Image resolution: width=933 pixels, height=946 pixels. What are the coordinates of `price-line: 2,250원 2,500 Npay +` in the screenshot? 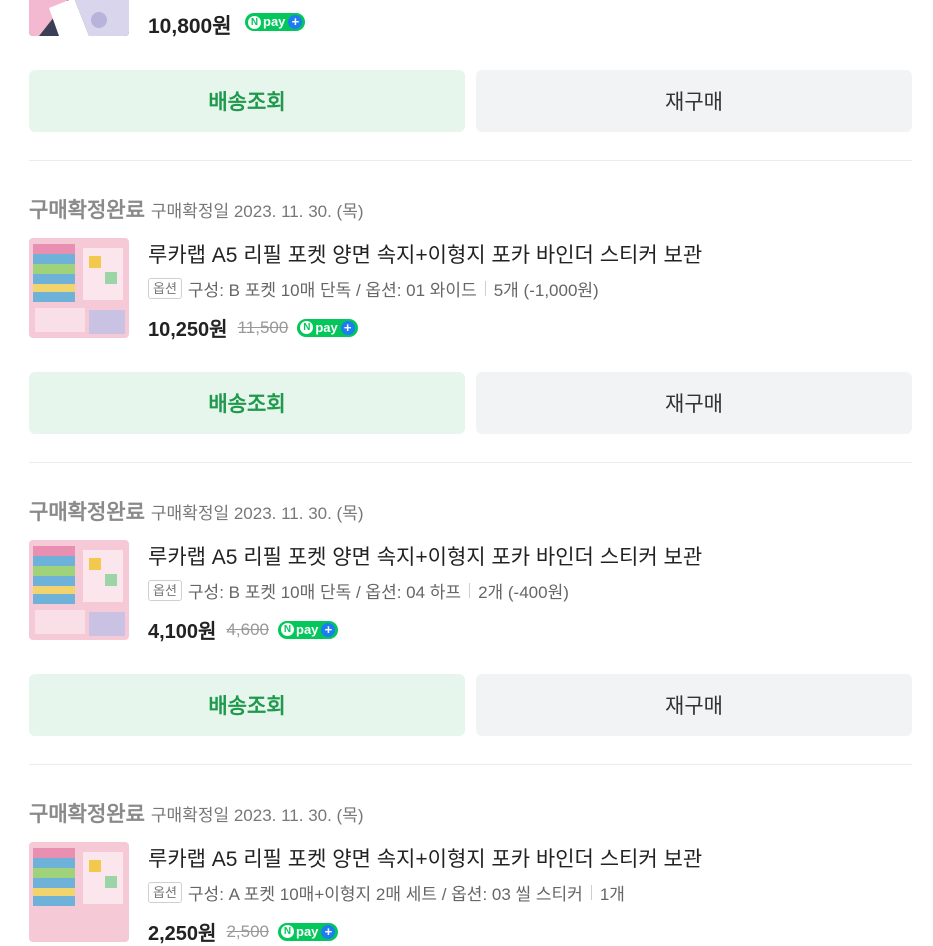 It's located at (243, 931).